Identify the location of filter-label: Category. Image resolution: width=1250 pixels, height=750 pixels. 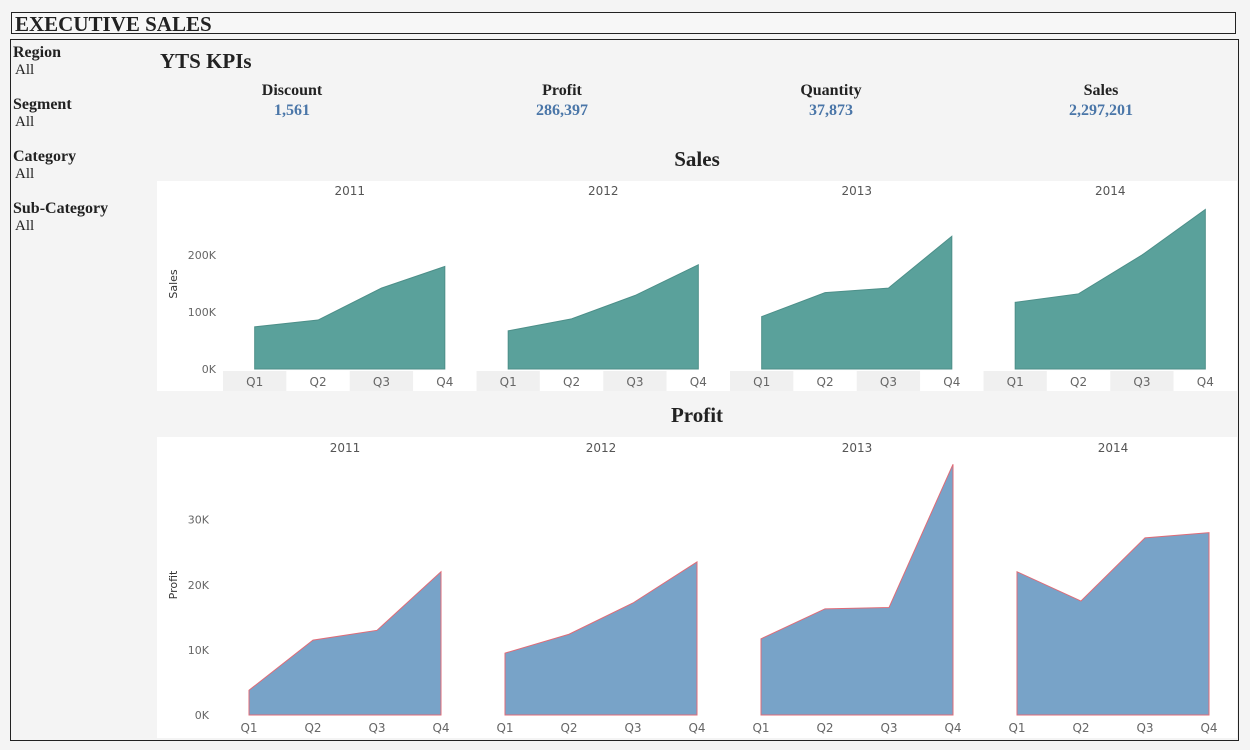
(45, 156).